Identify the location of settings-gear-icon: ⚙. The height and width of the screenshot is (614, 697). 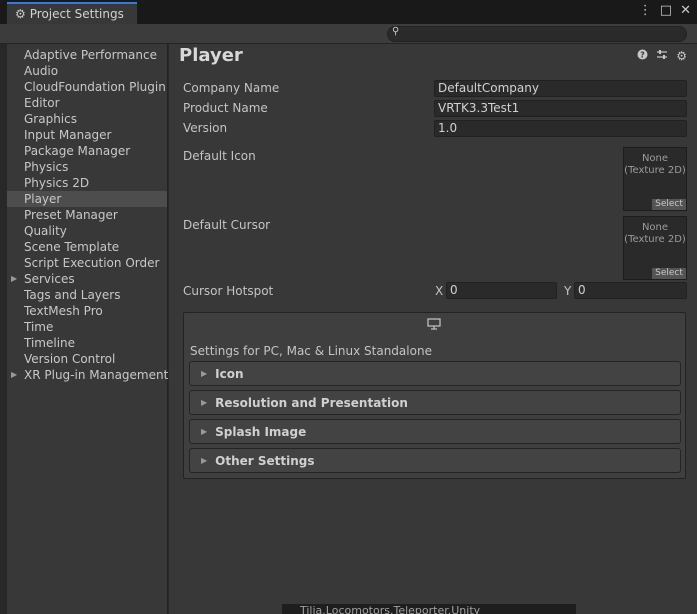
(681, 56).